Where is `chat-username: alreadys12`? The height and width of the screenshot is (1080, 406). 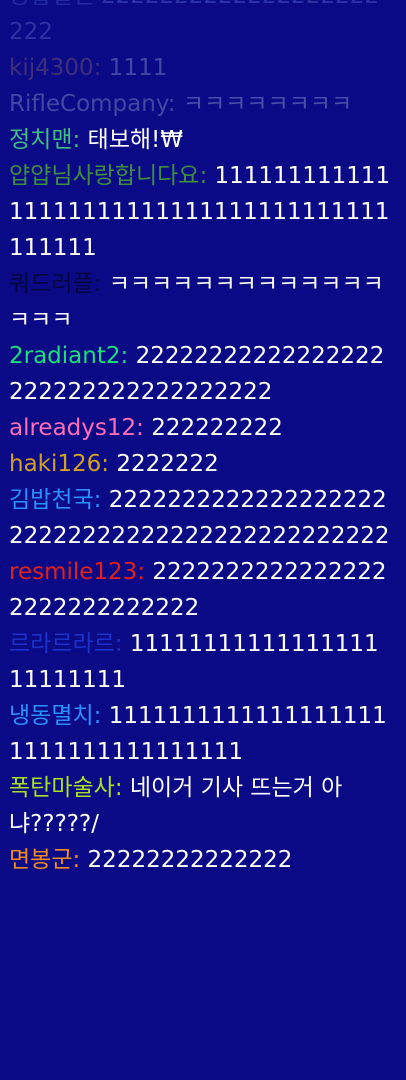 chat-username: alreadys12 is located at coordinates (72, 428).